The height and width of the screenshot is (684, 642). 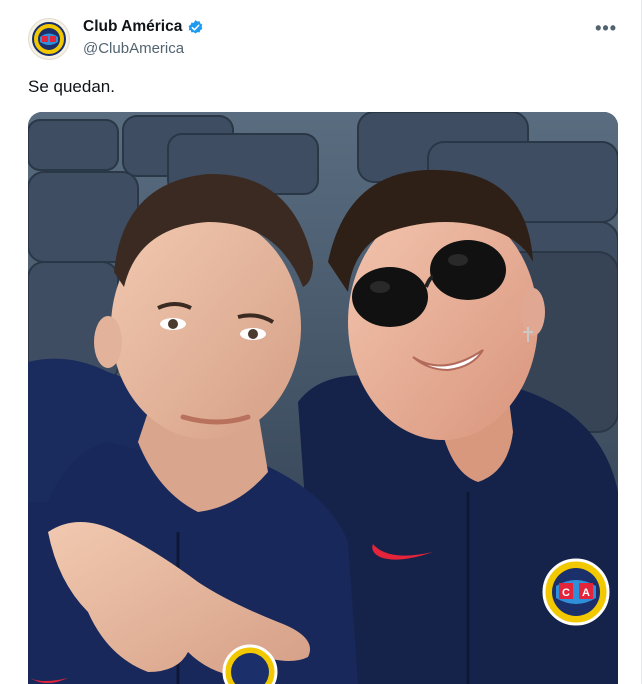 What do you see at coordinates (586, 593) in the screenshot?
I see `crest-letter-right: A` at bounding box center [586, 593].